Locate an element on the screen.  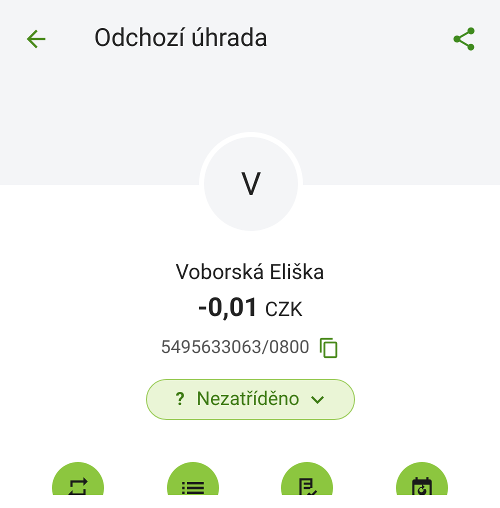
account-number: 5495633063/0800 is located at coordinates (235, 348).